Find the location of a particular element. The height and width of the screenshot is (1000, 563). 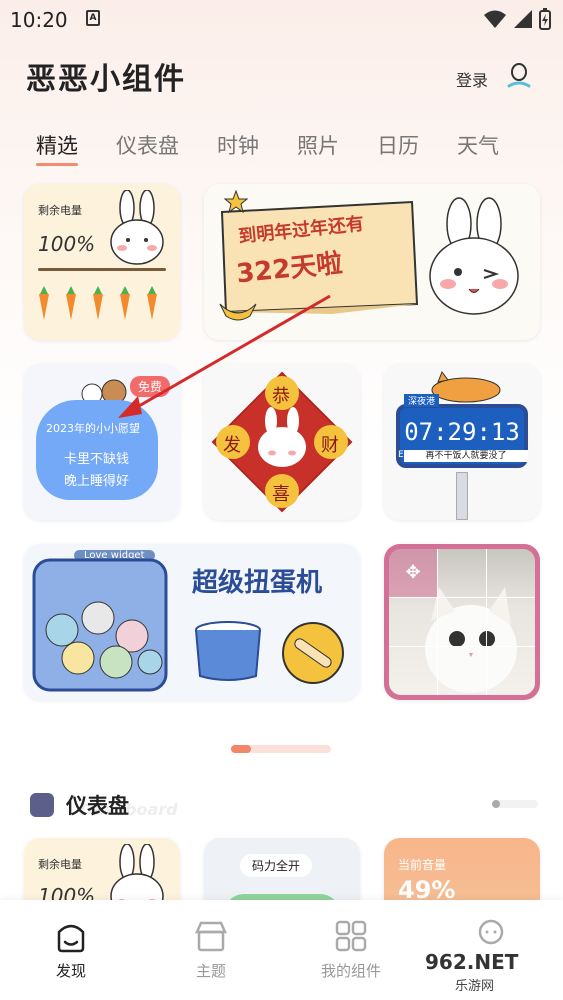

login-button: 登录 is located at coordinates (472, 79).